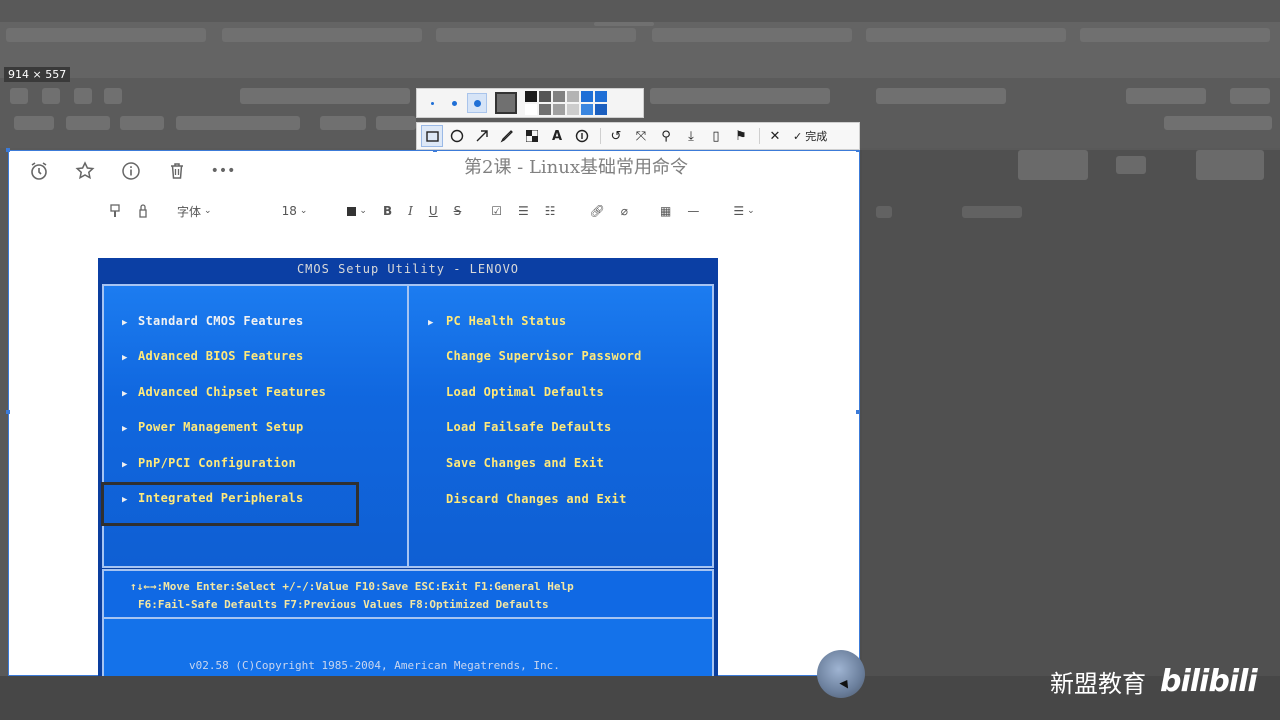 This screenshot has height=720, width=1280. I want to click on text-tool-icon: A, so click(557, 136).